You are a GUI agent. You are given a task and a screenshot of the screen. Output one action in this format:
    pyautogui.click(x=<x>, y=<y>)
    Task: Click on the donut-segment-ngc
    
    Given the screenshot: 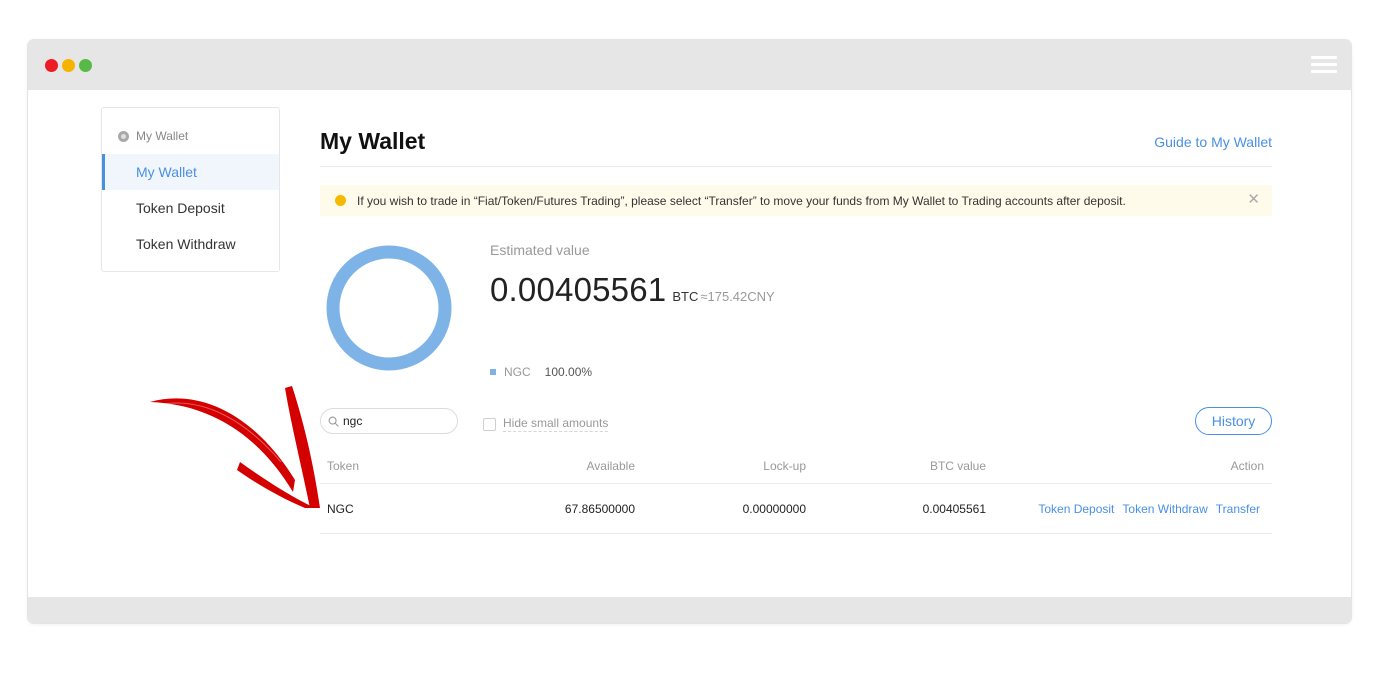 What is the action you would take?
    pyautogui.click(x=389, y=308)
    